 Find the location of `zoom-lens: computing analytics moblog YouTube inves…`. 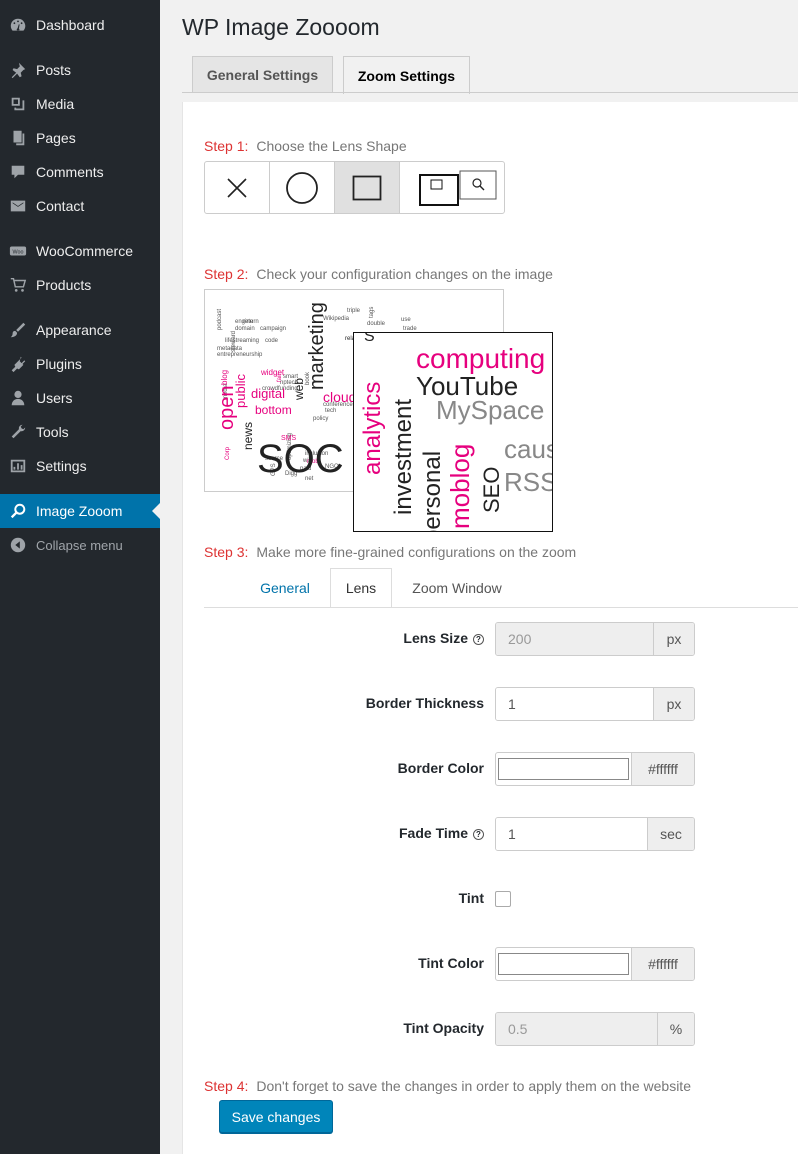

zoom-lens: computing analytics moblog YouTube inves… is located at coordinates (453, 432).